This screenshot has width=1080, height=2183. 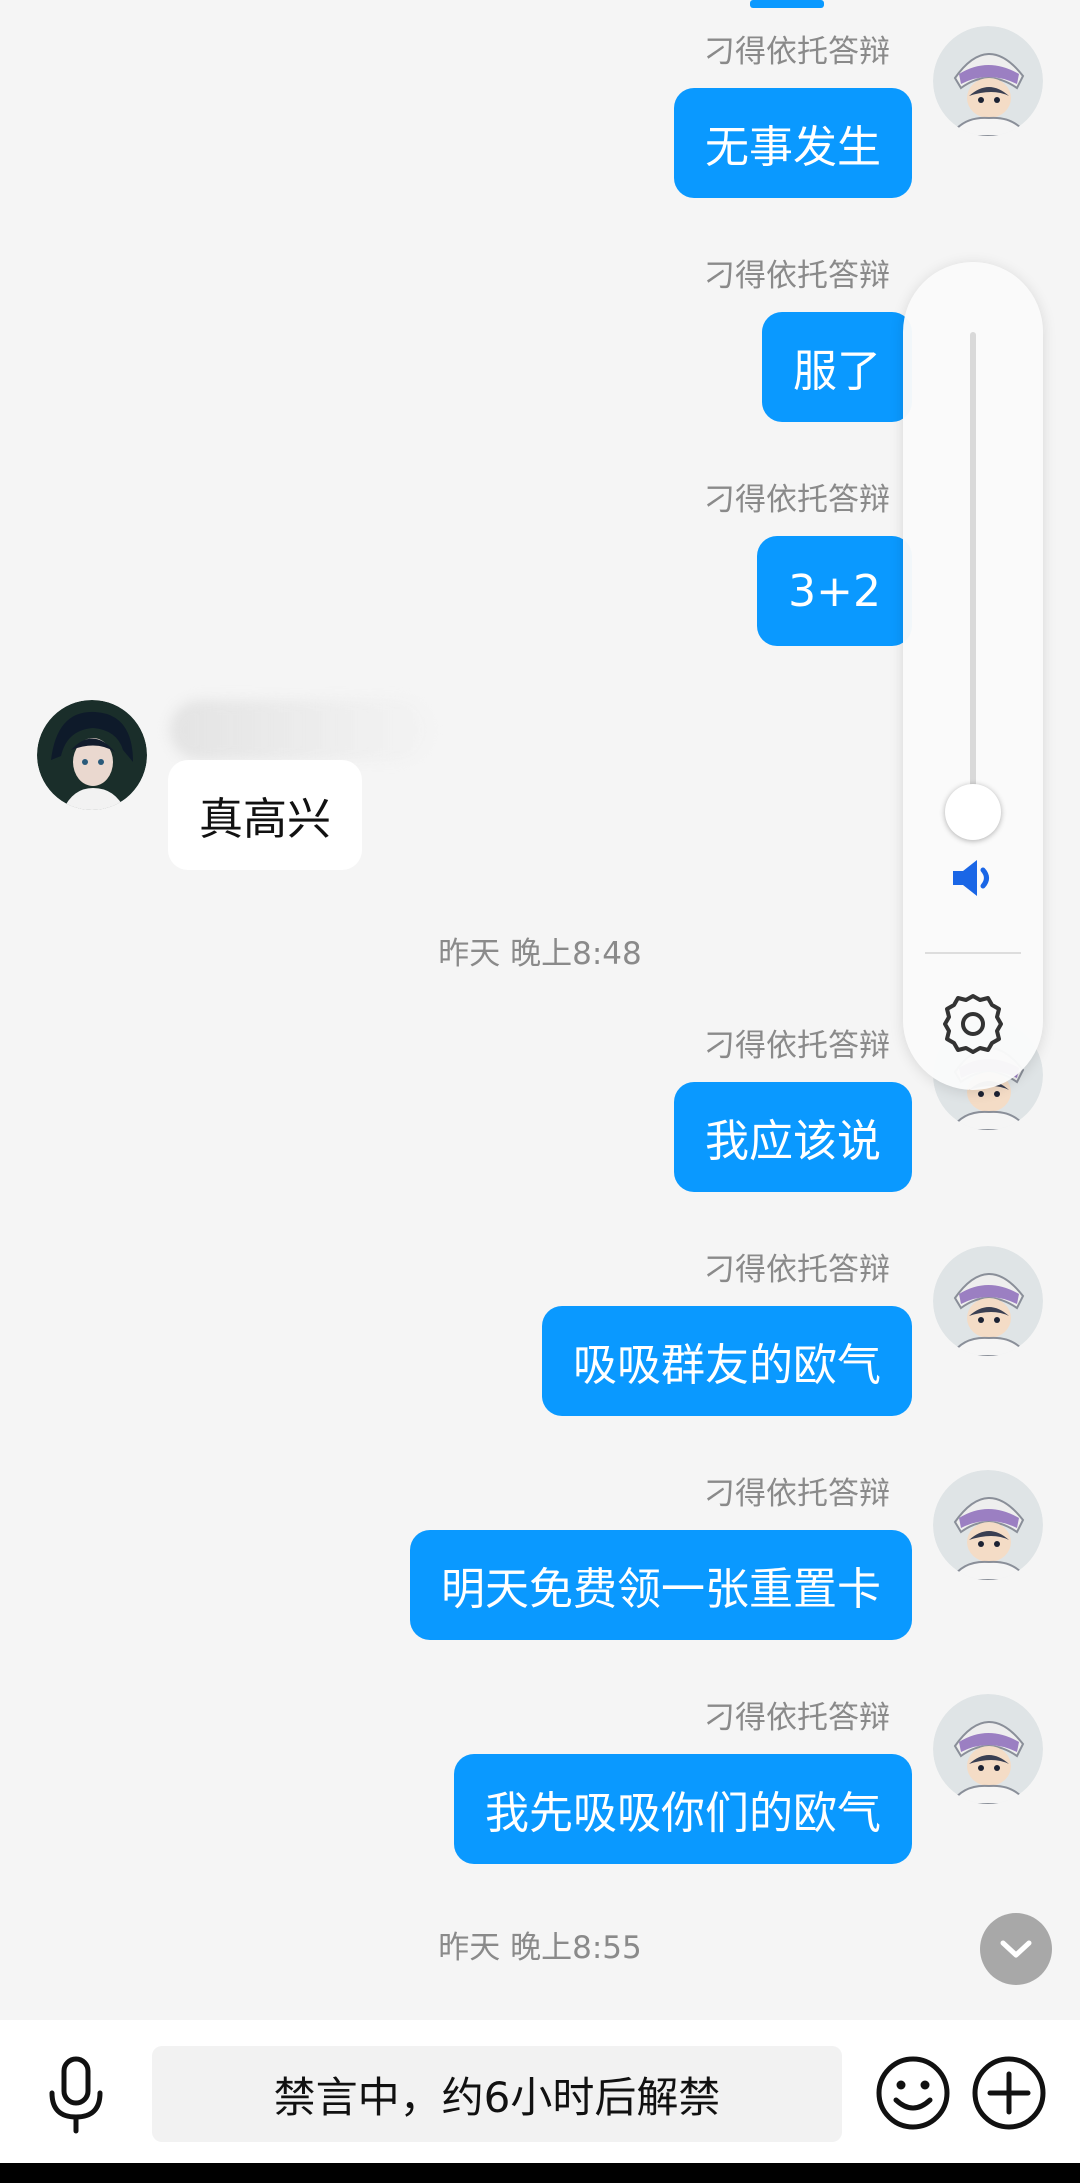 What do you see at coordinates (973, 878) in the screenshot?
I see `speaker-icon` at bounding box center [973, 878].